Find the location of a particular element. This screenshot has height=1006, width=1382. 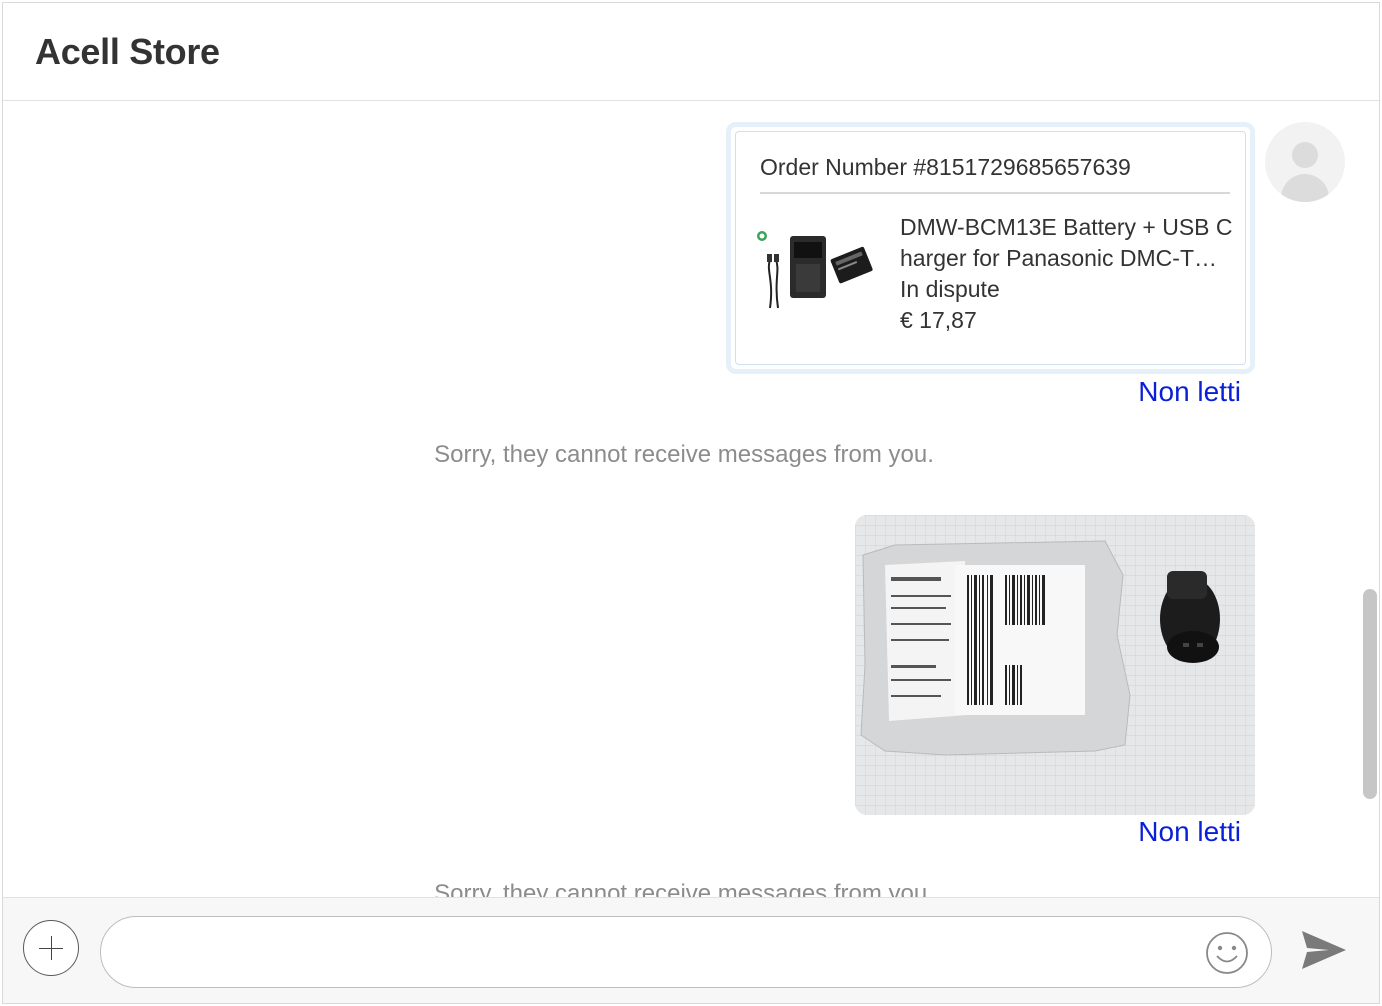

message-input is located at coordinates (655, 952).